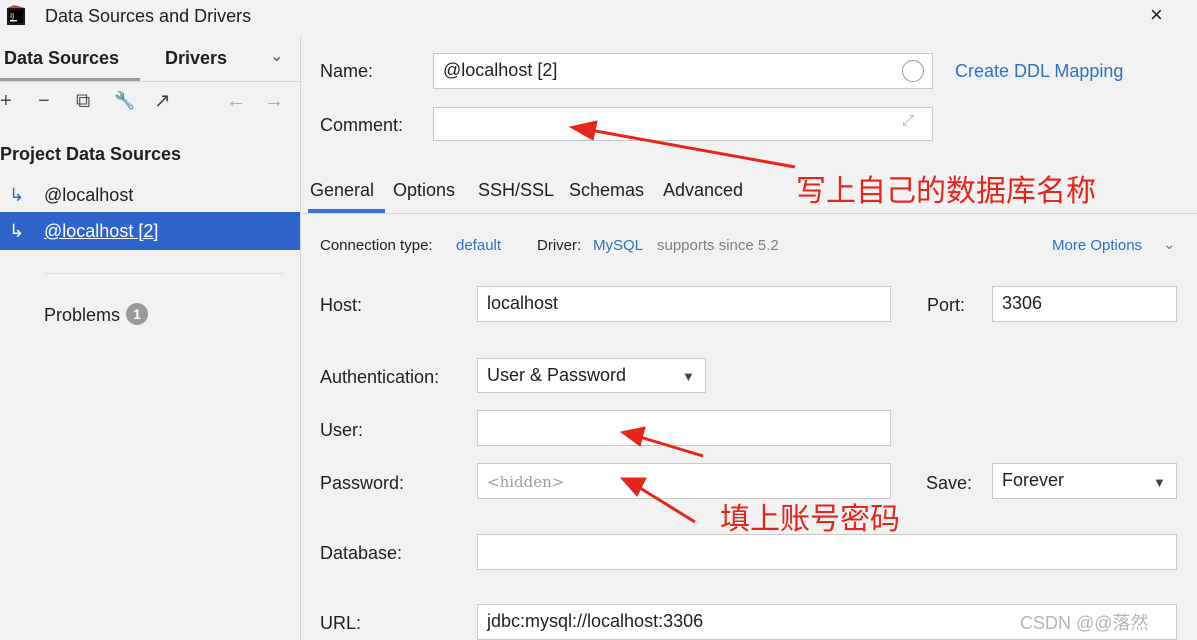  What do you see at coordinates (1033, 480) in the screenshot?
I see `save-value: Forever` at bounding box center [1033, 480].